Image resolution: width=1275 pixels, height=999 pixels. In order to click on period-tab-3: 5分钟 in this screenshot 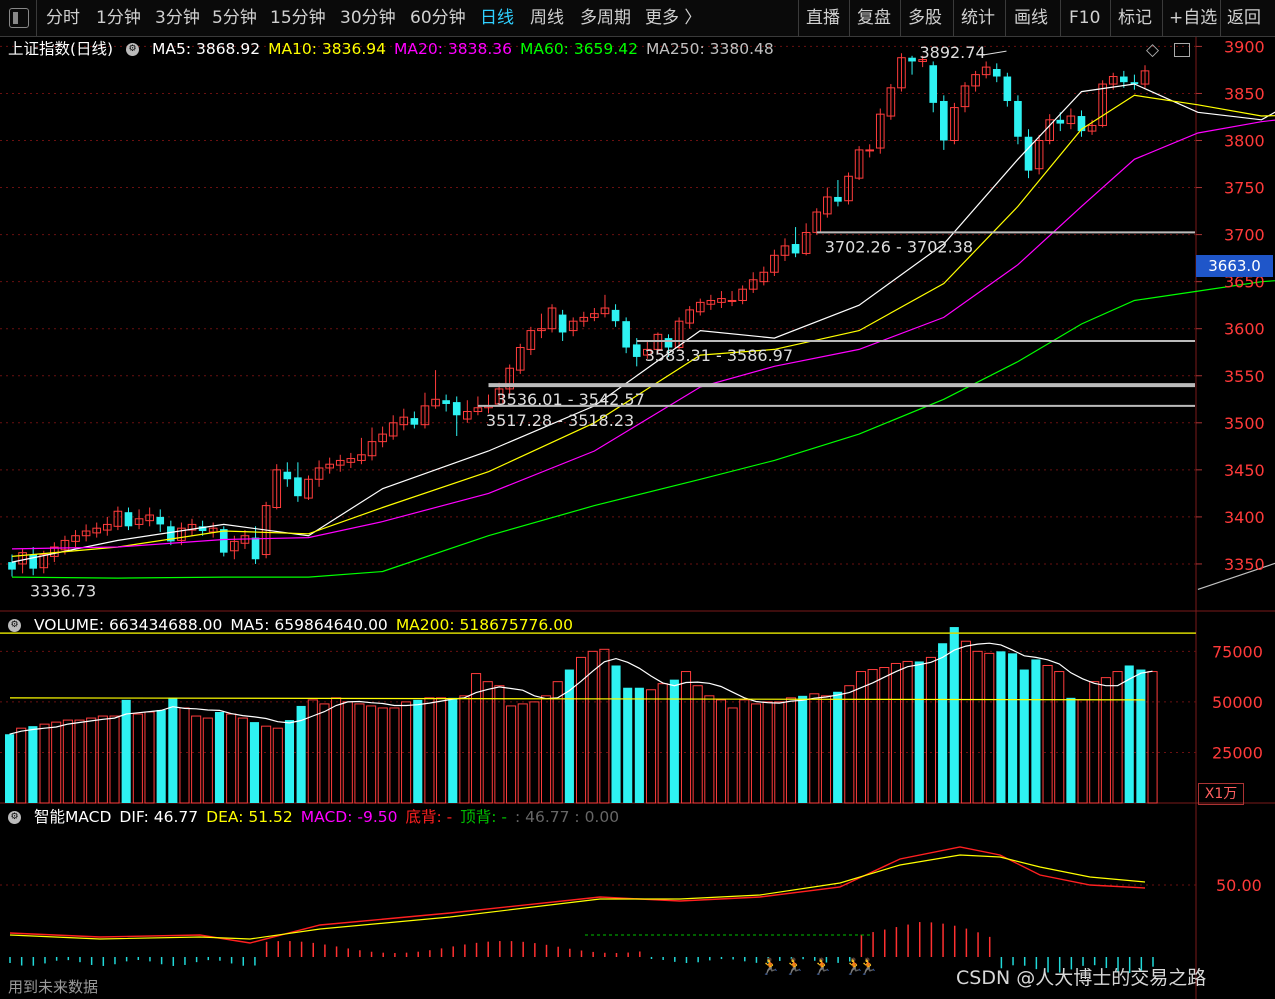, I will do `click(234, 18)`.